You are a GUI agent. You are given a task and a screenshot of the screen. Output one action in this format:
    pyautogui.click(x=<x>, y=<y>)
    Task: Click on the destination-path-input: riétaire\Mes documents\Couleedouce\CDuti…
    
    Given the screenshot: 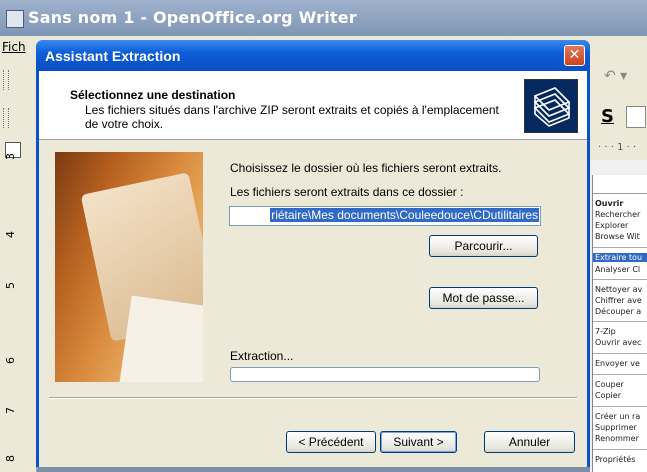 What is the action you would take?
    pyautogui.click(x=385, y=216)
    